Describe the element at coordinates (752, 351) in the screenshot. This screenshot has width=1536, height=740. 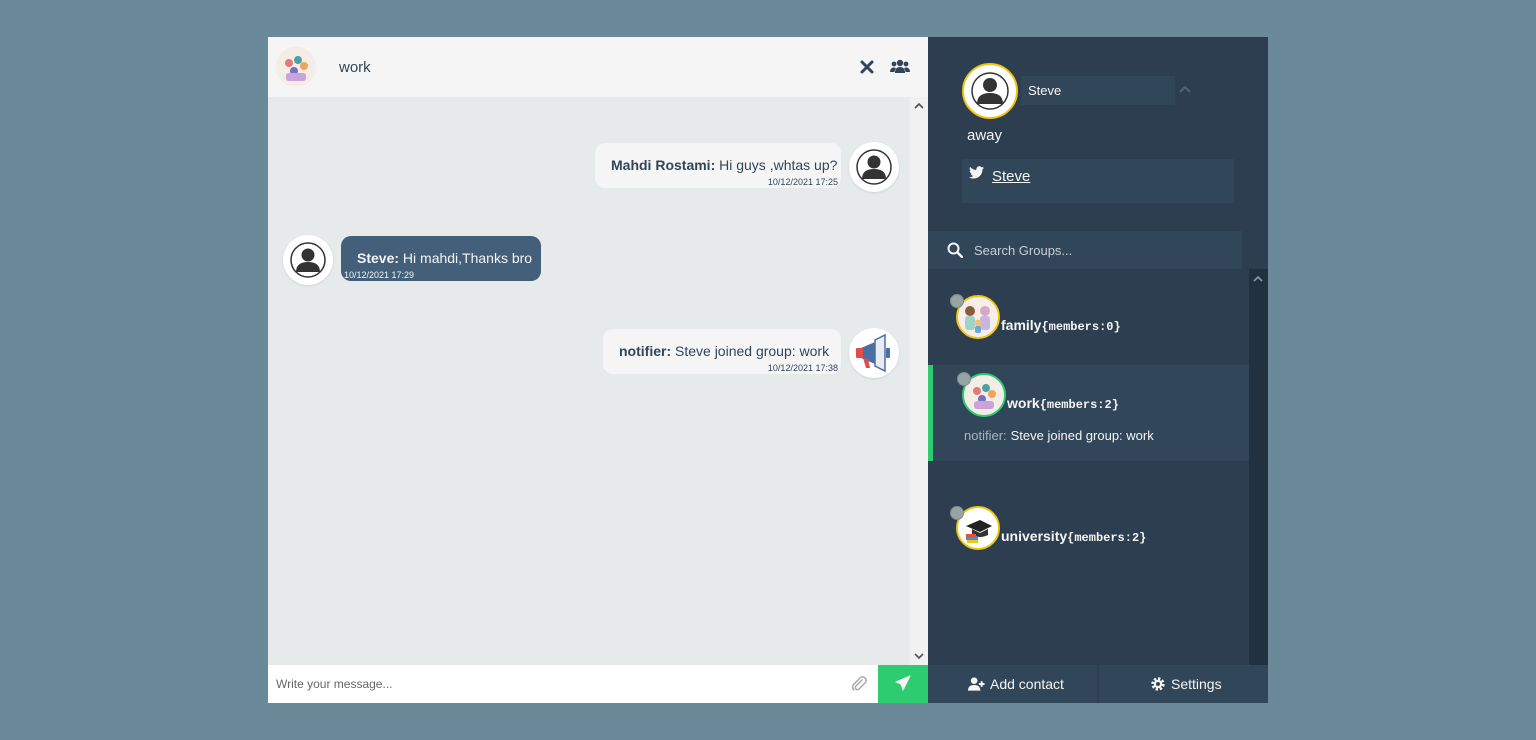
I see `message-text: Steve joined group: work` at that location.